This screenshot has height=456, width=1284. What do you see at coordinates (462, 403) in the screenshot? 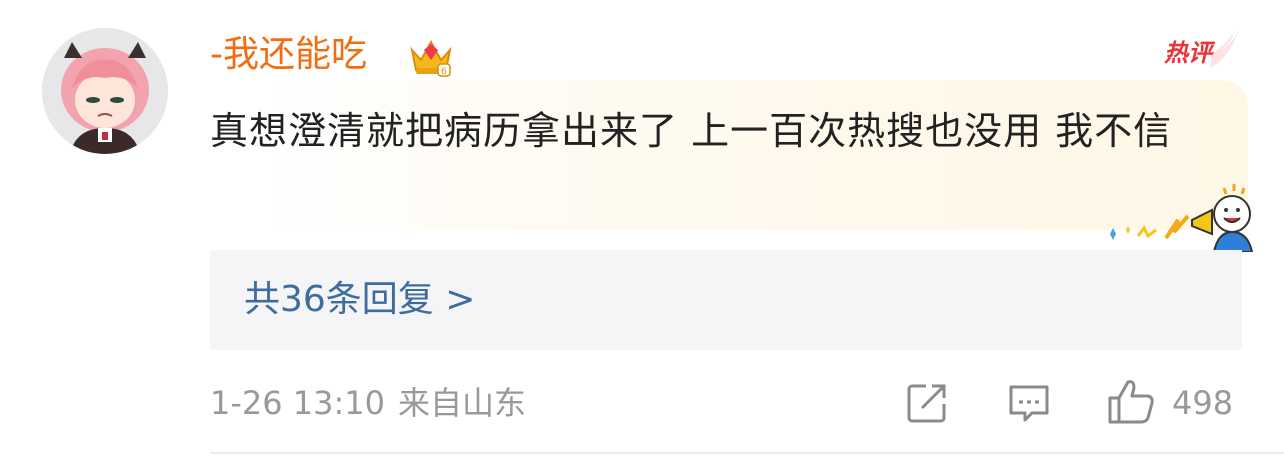
I see `comment-location: 来自山东` at bounding box center [462, 403].